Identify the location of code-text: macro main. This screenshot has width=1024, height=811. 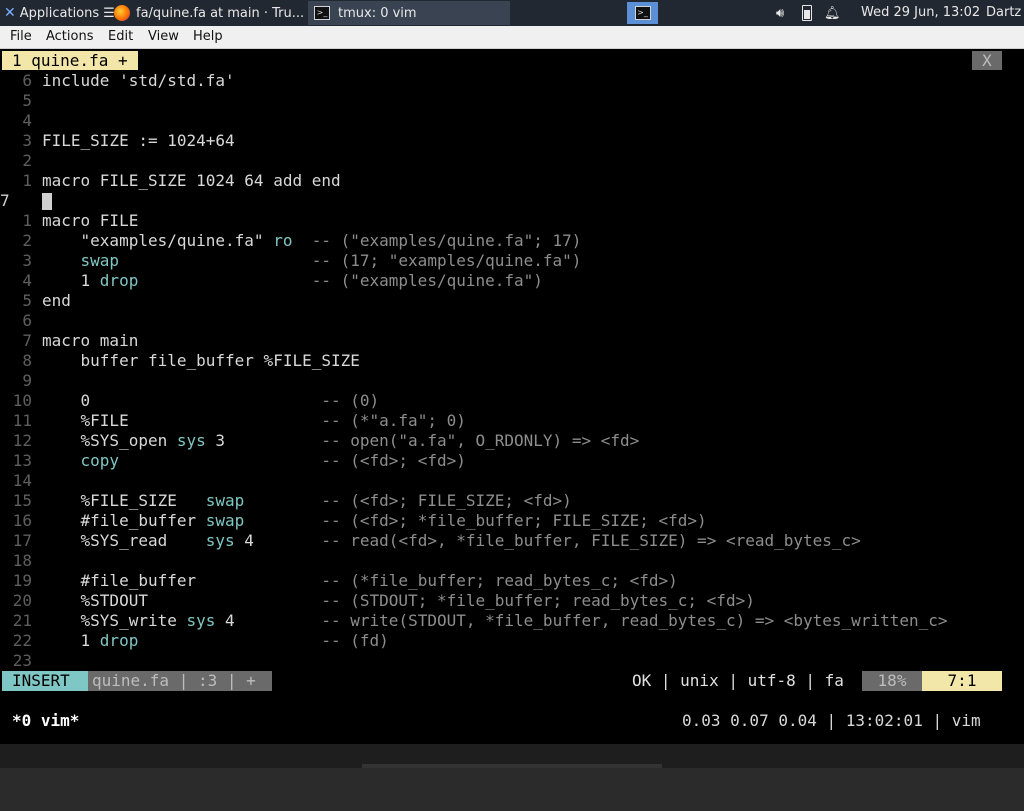
(90, 340).